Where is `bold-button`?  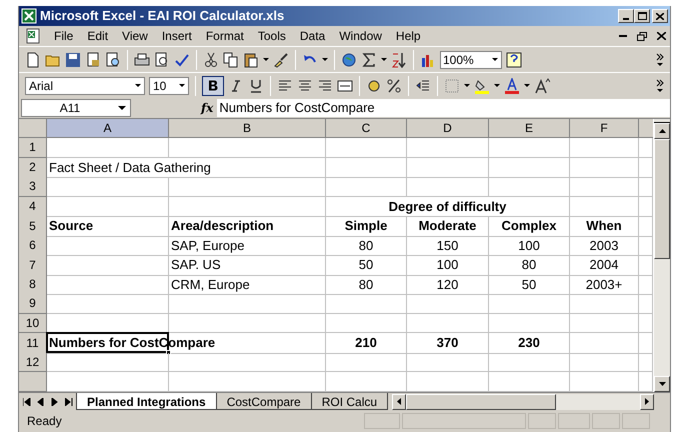
bold-button is located at coordinates (213, 86).